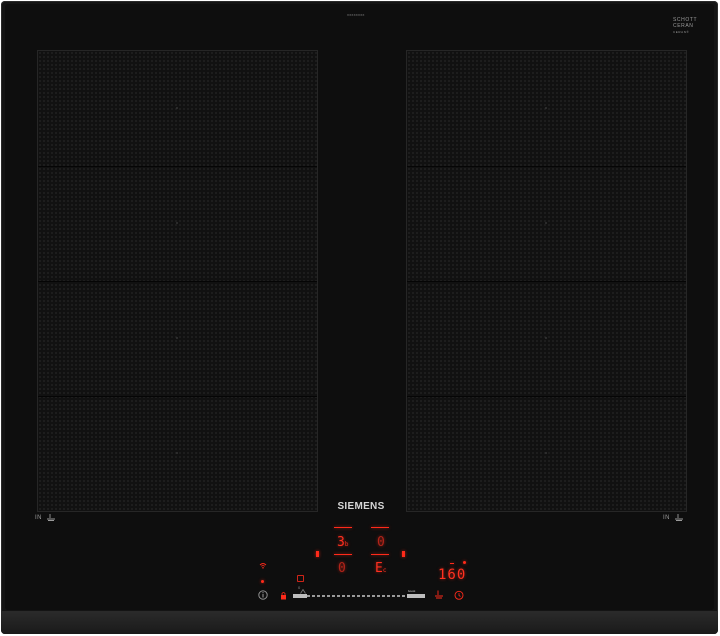 The width and height of the screenshot is (720, 636). I want to click on right-upper-power-display: 0, so click(381, 542).